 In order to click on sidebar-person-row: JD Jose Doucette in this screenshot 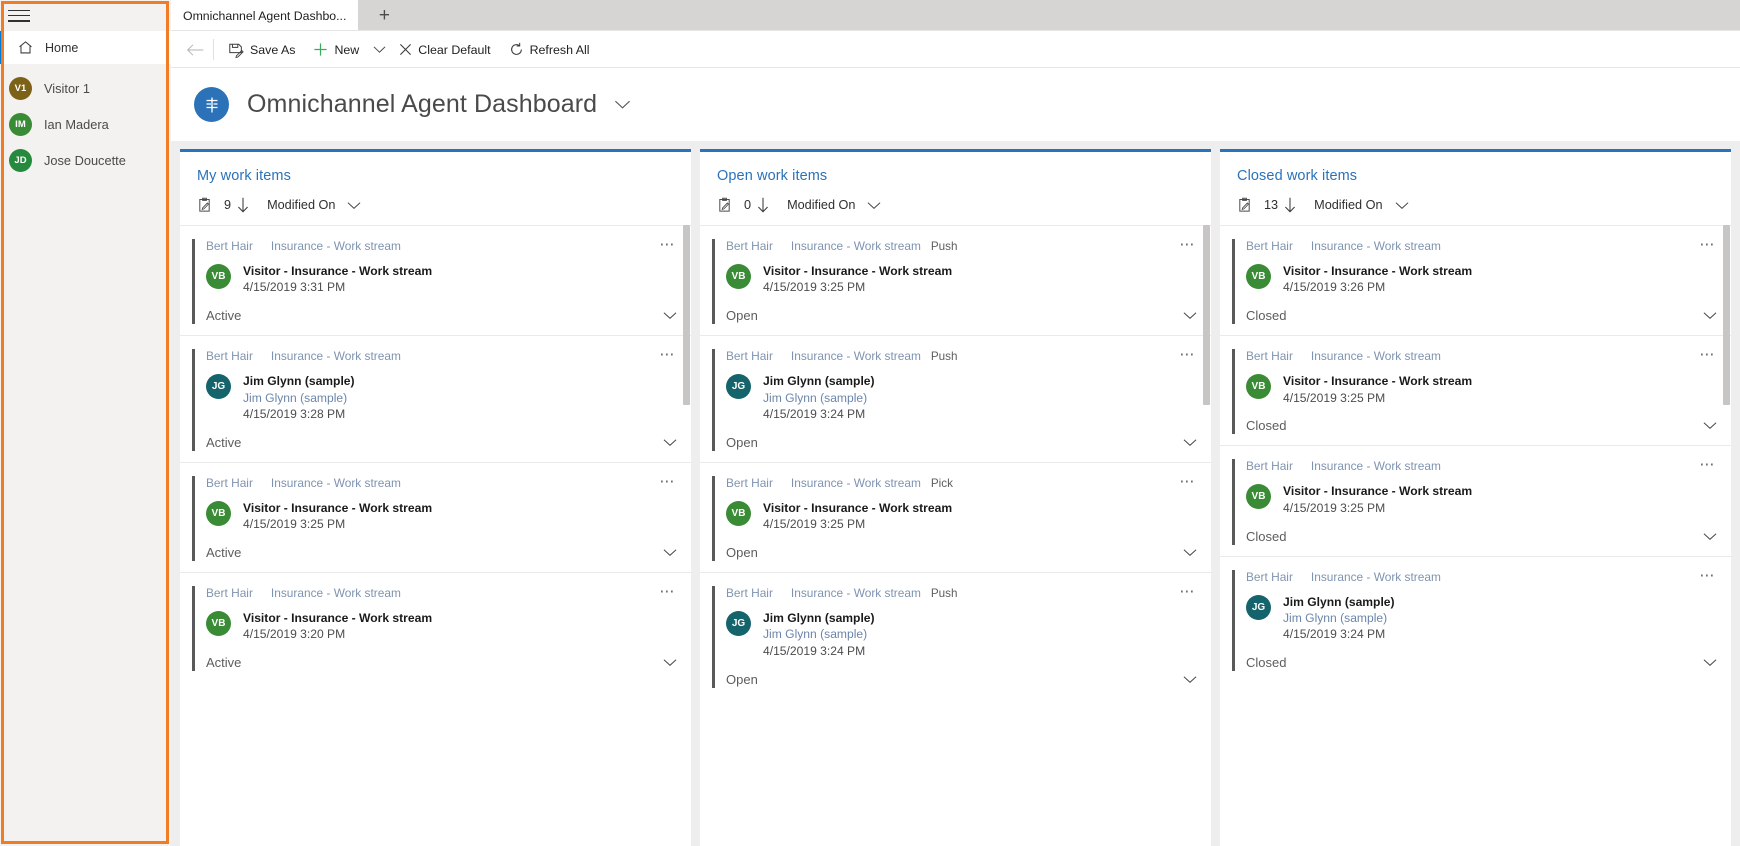, I will do `click(85, 160)`.